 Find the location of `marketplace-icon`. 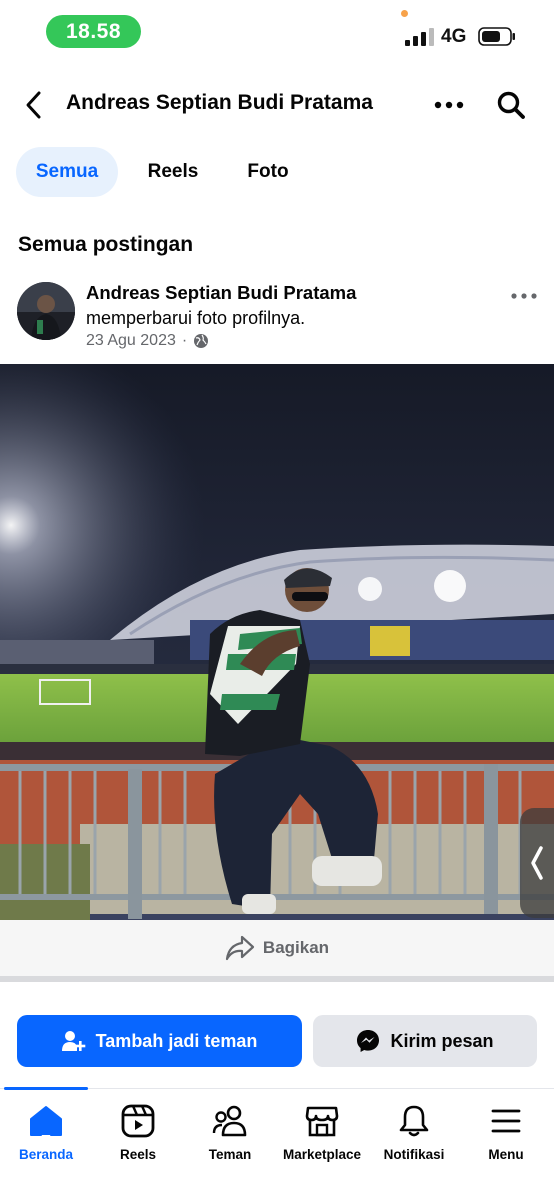

marketplace-icon is located at coordinates (322, 1121).